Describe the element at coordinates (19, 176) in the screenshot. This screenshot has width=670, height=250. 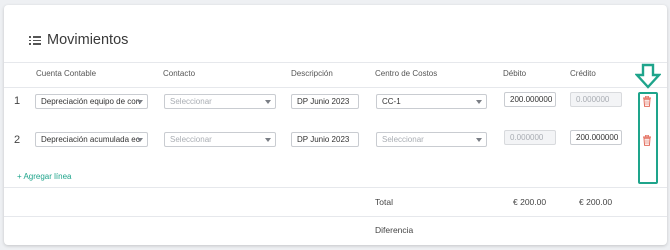
I see `plus-icon: +` at that location.